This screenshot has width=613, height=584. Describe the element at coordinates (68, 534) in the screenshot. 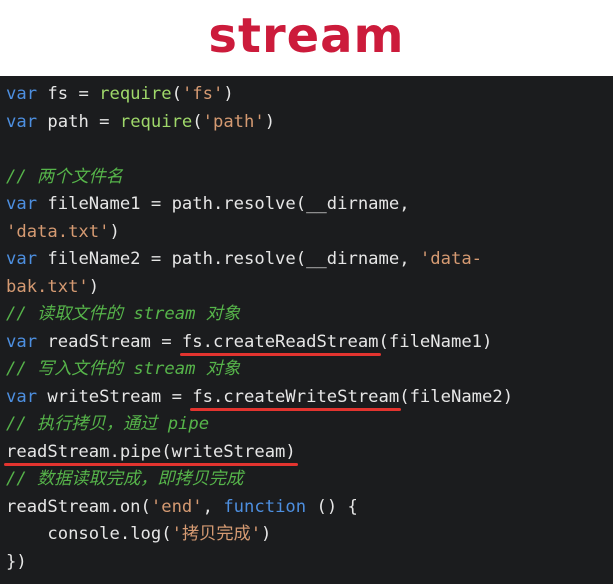

I see `code-token: console.` at that location.